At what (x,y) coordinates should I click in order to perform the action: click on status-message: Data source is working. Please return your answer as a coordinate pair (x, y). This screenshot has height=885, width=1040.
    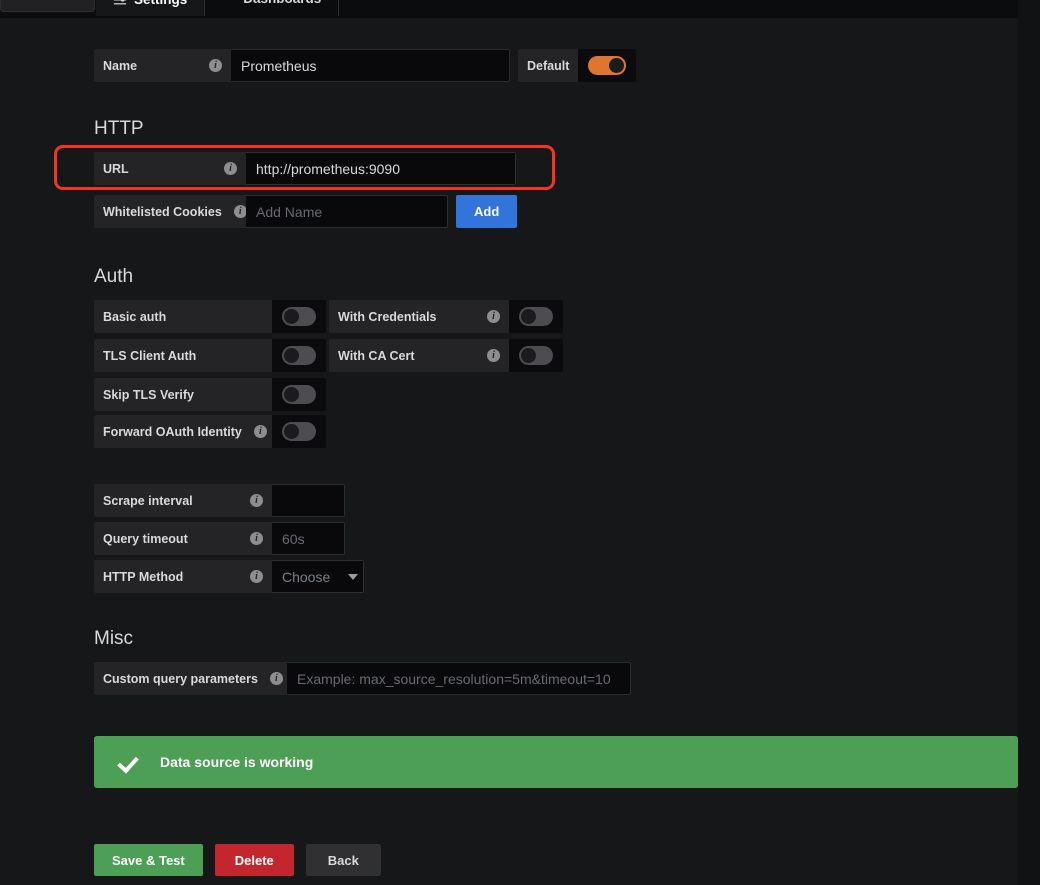
    Looking at the image, I should click on (237, 762).